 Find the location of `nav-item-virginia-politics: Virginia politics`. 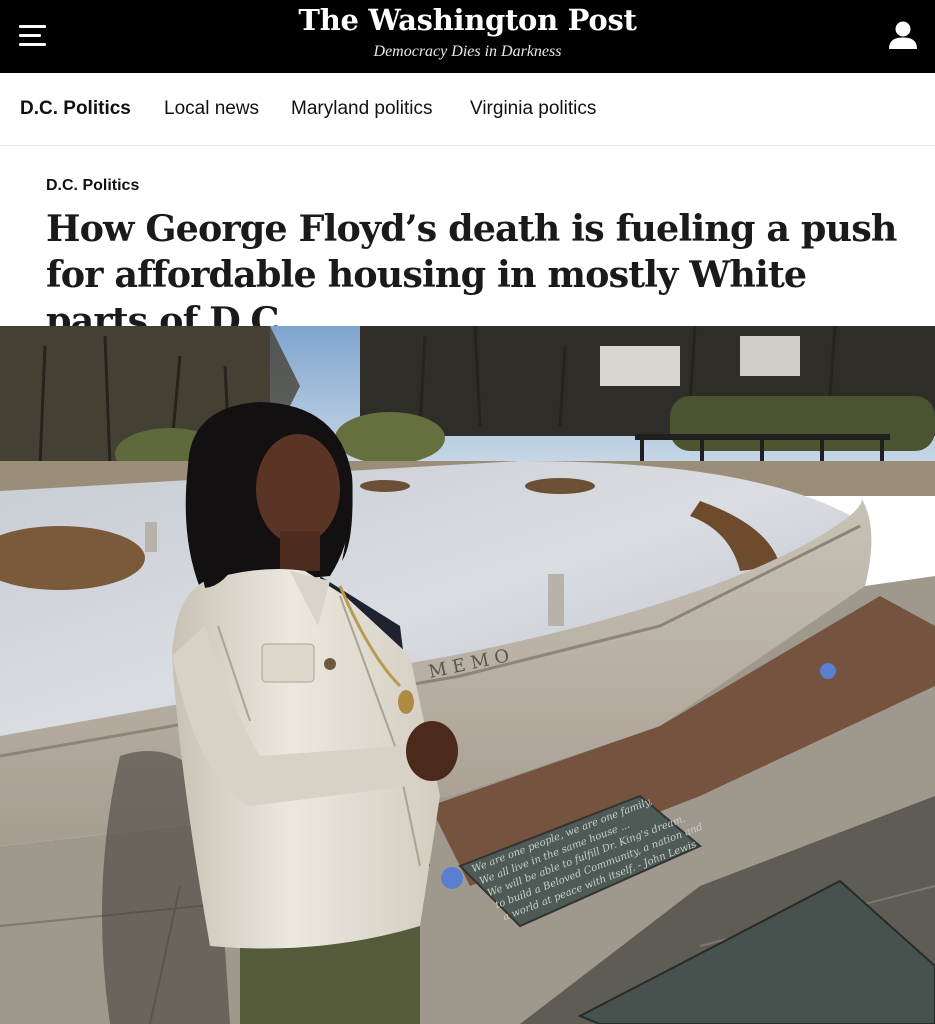

nav-item-virginia-politics: Virginia politics is located at coordinates (533, 109).